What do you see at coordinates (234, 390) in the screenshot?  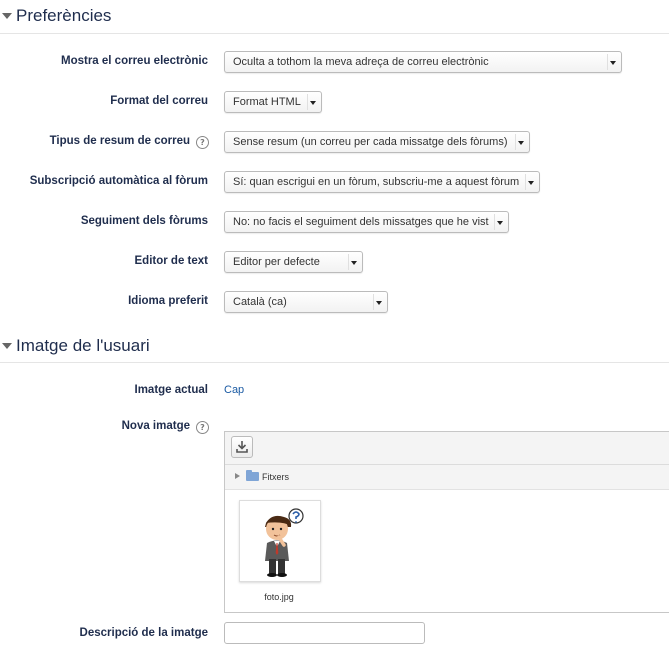 I see `current-image-value: Cap` at bounding box center [234, 390].